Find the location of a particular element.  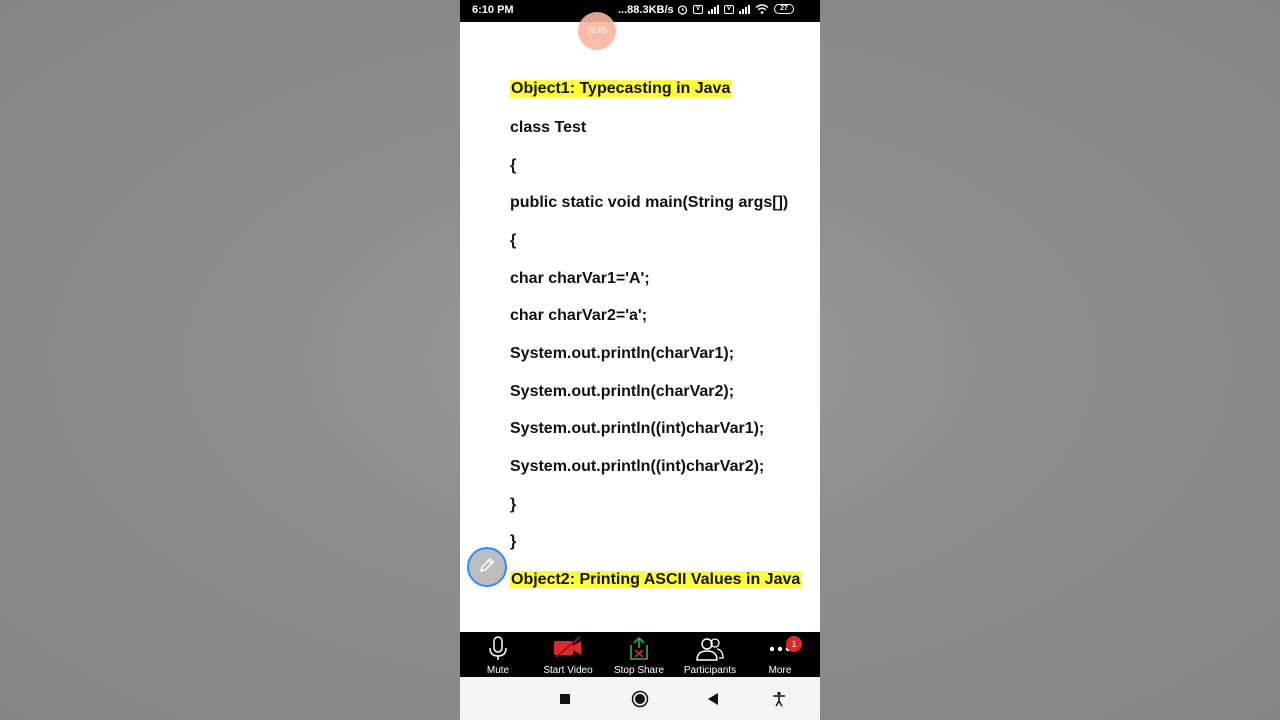

android-nav-bar is located at coordinates (640, 698).